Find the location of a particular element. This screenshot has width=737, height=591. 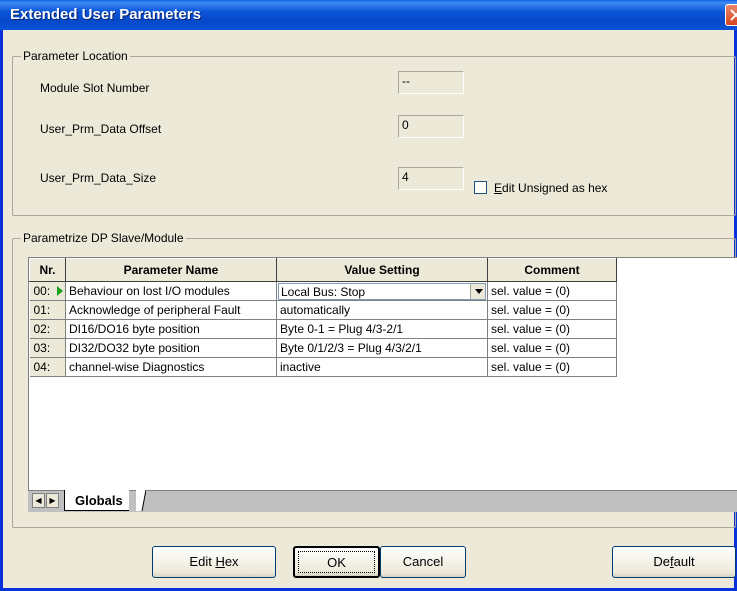

column-header-value-setting: Value Setting is located at coordinates (382, 270).